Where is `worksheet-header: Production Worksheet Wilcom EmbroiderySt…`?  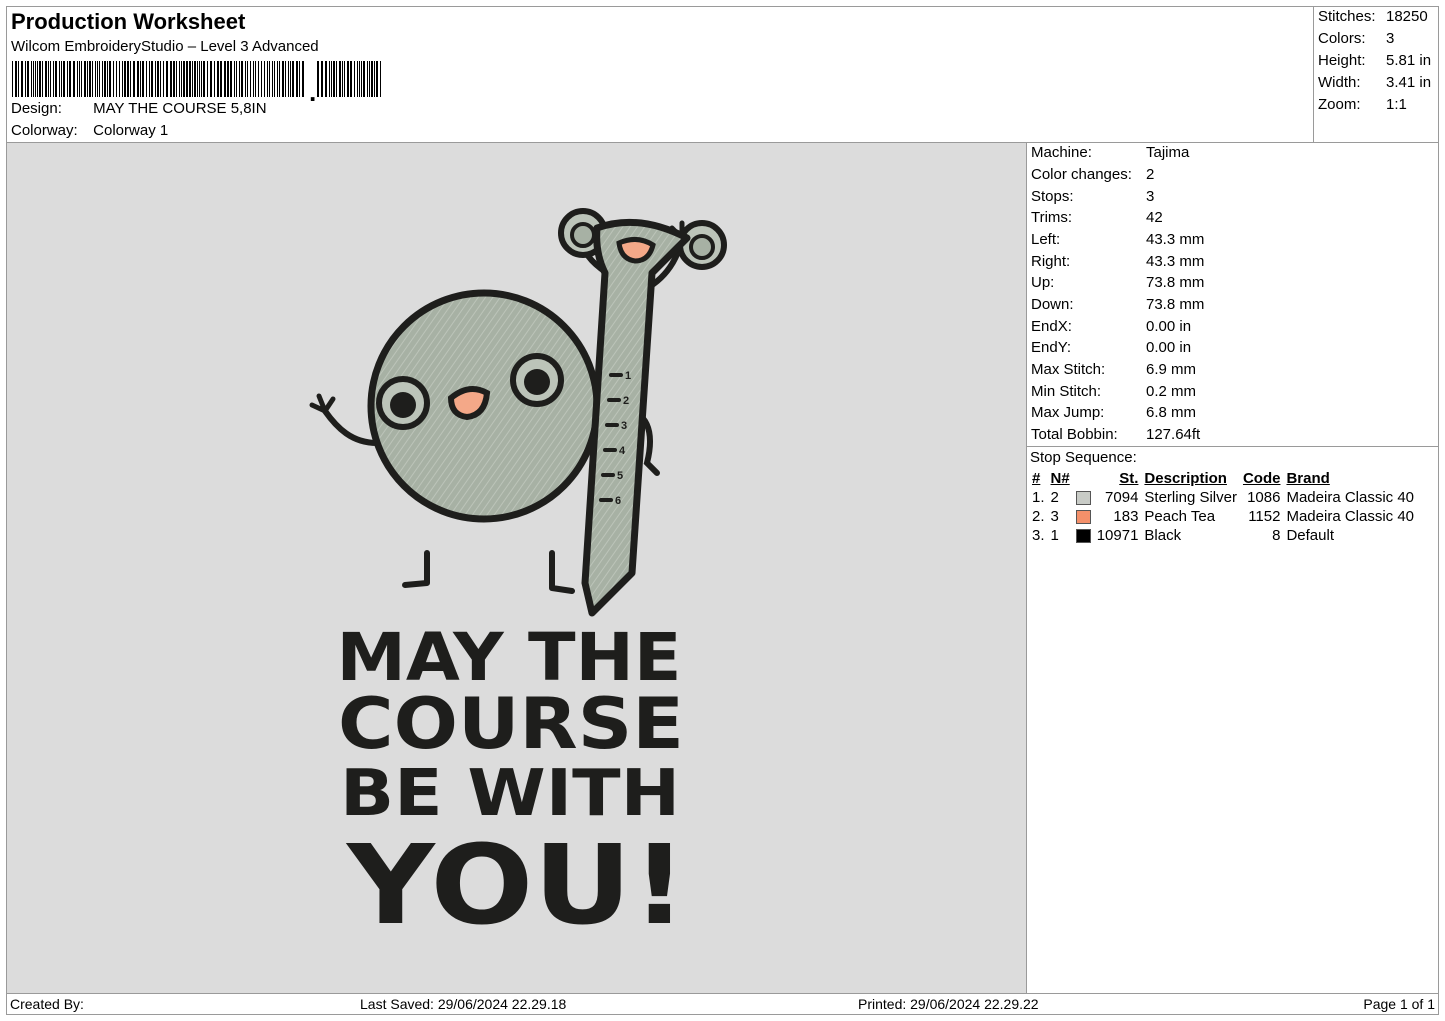
worksheet-header: Production Worksheet Wilcom EmbroiderySt… is located at coordinates (660, 74).